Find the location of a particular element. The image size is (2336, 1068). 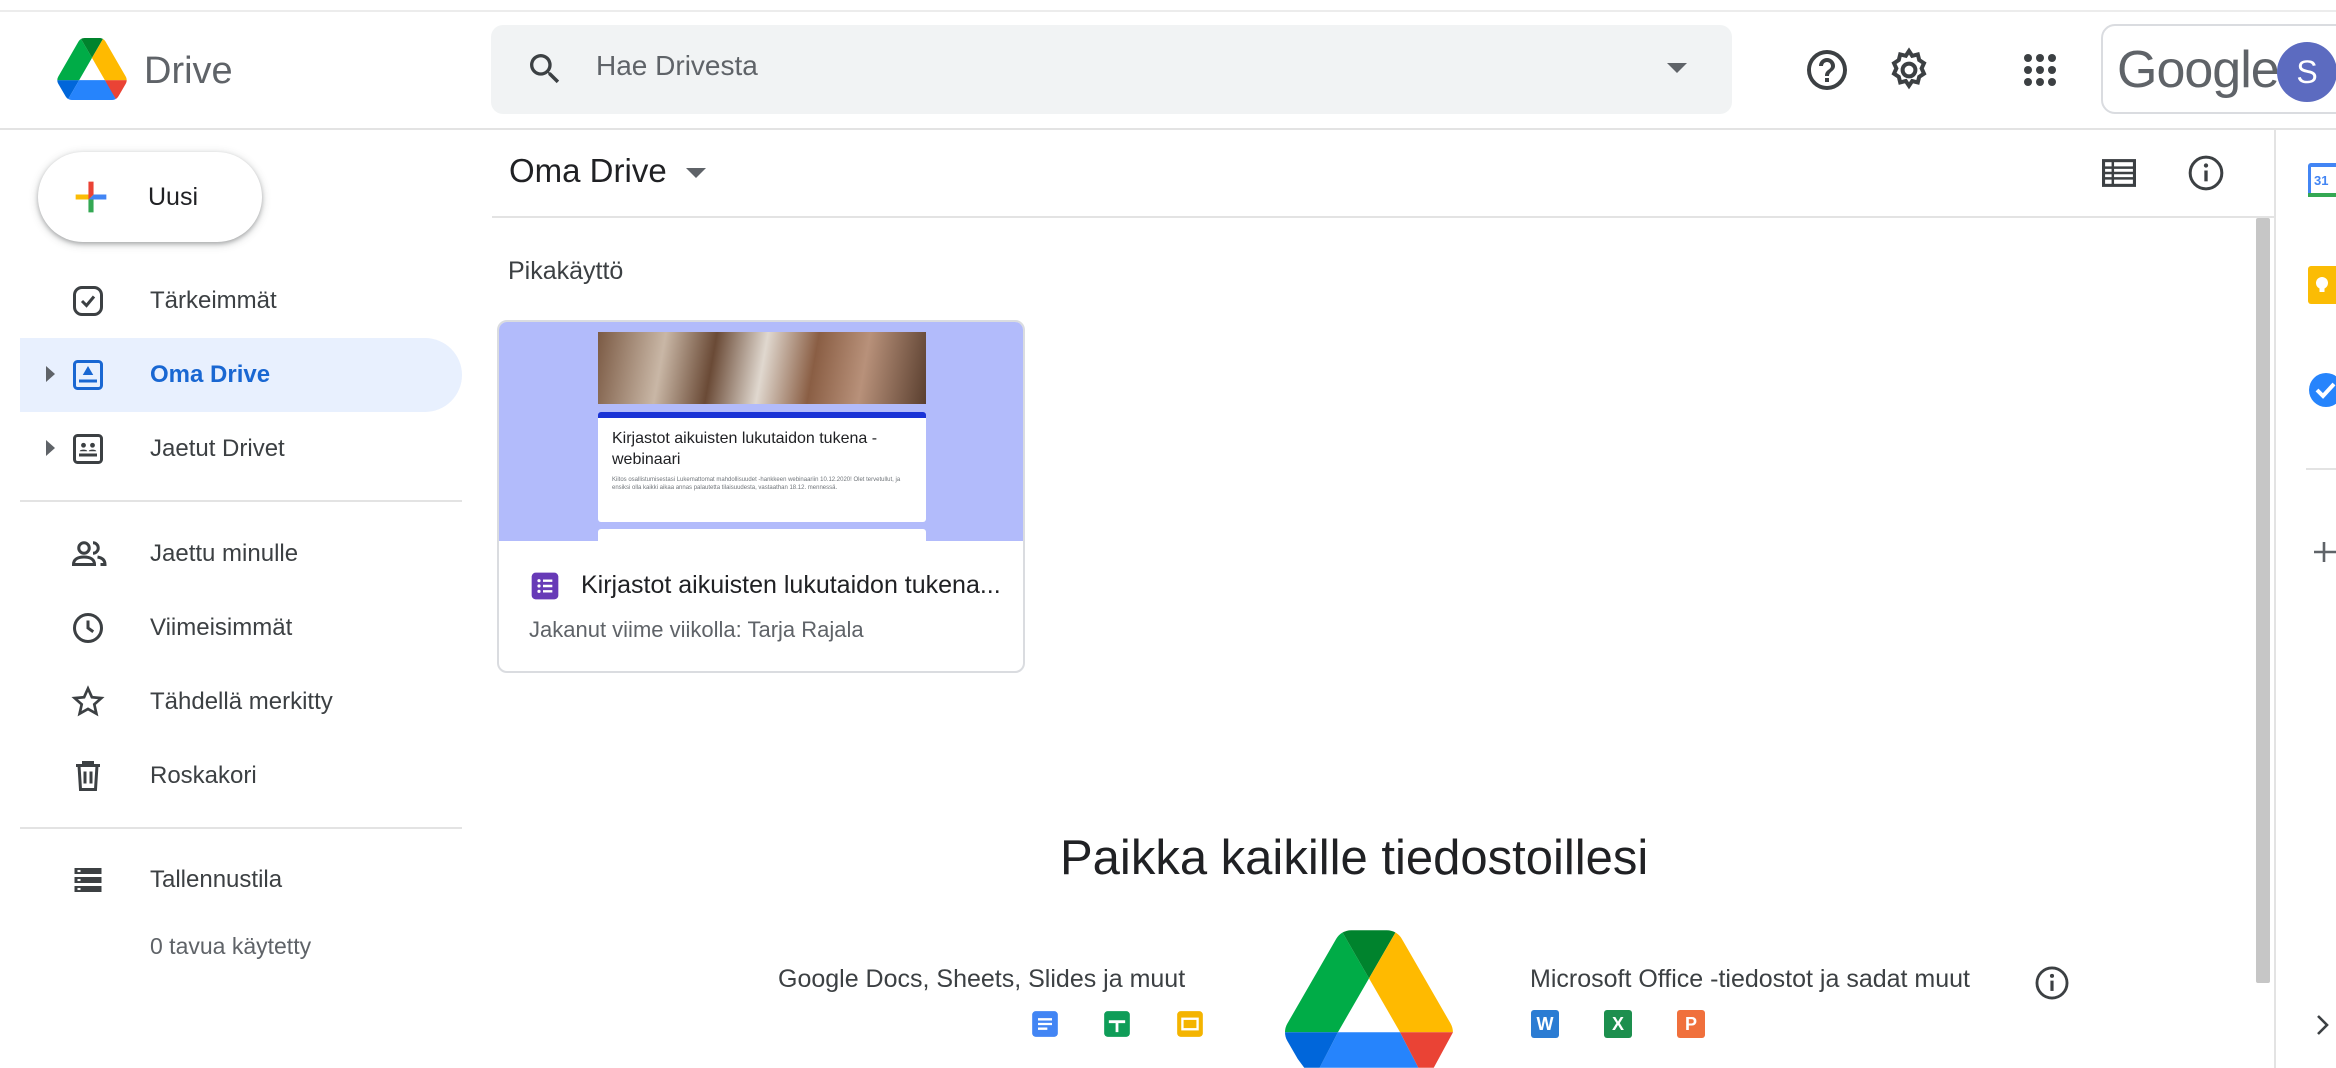

google-docs-icon is located at coordinates (1045, 1024).